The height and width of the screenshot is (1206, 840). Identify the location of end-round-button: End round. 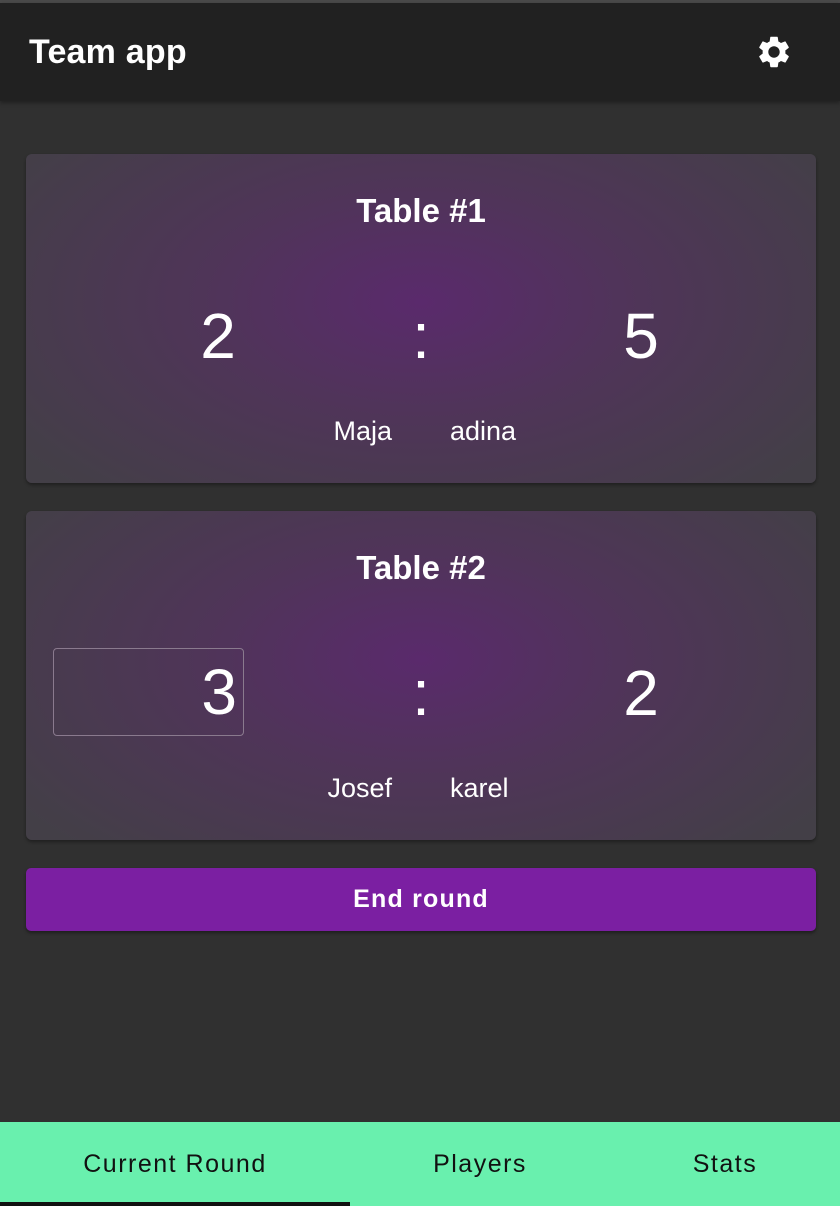
(421, 899).